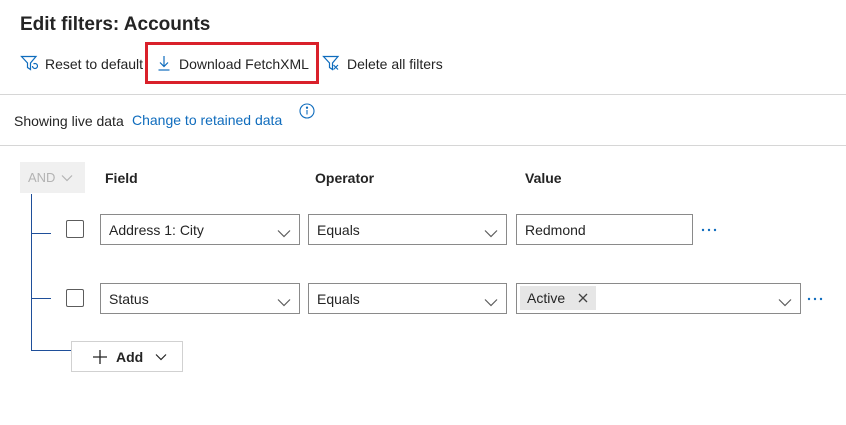 Image resolution: width=846 pixels, height=425 pixels. Describe the element at coordinates (156, 229) in the screenshot. I see `field-select-value: Address 1: City` at that location.